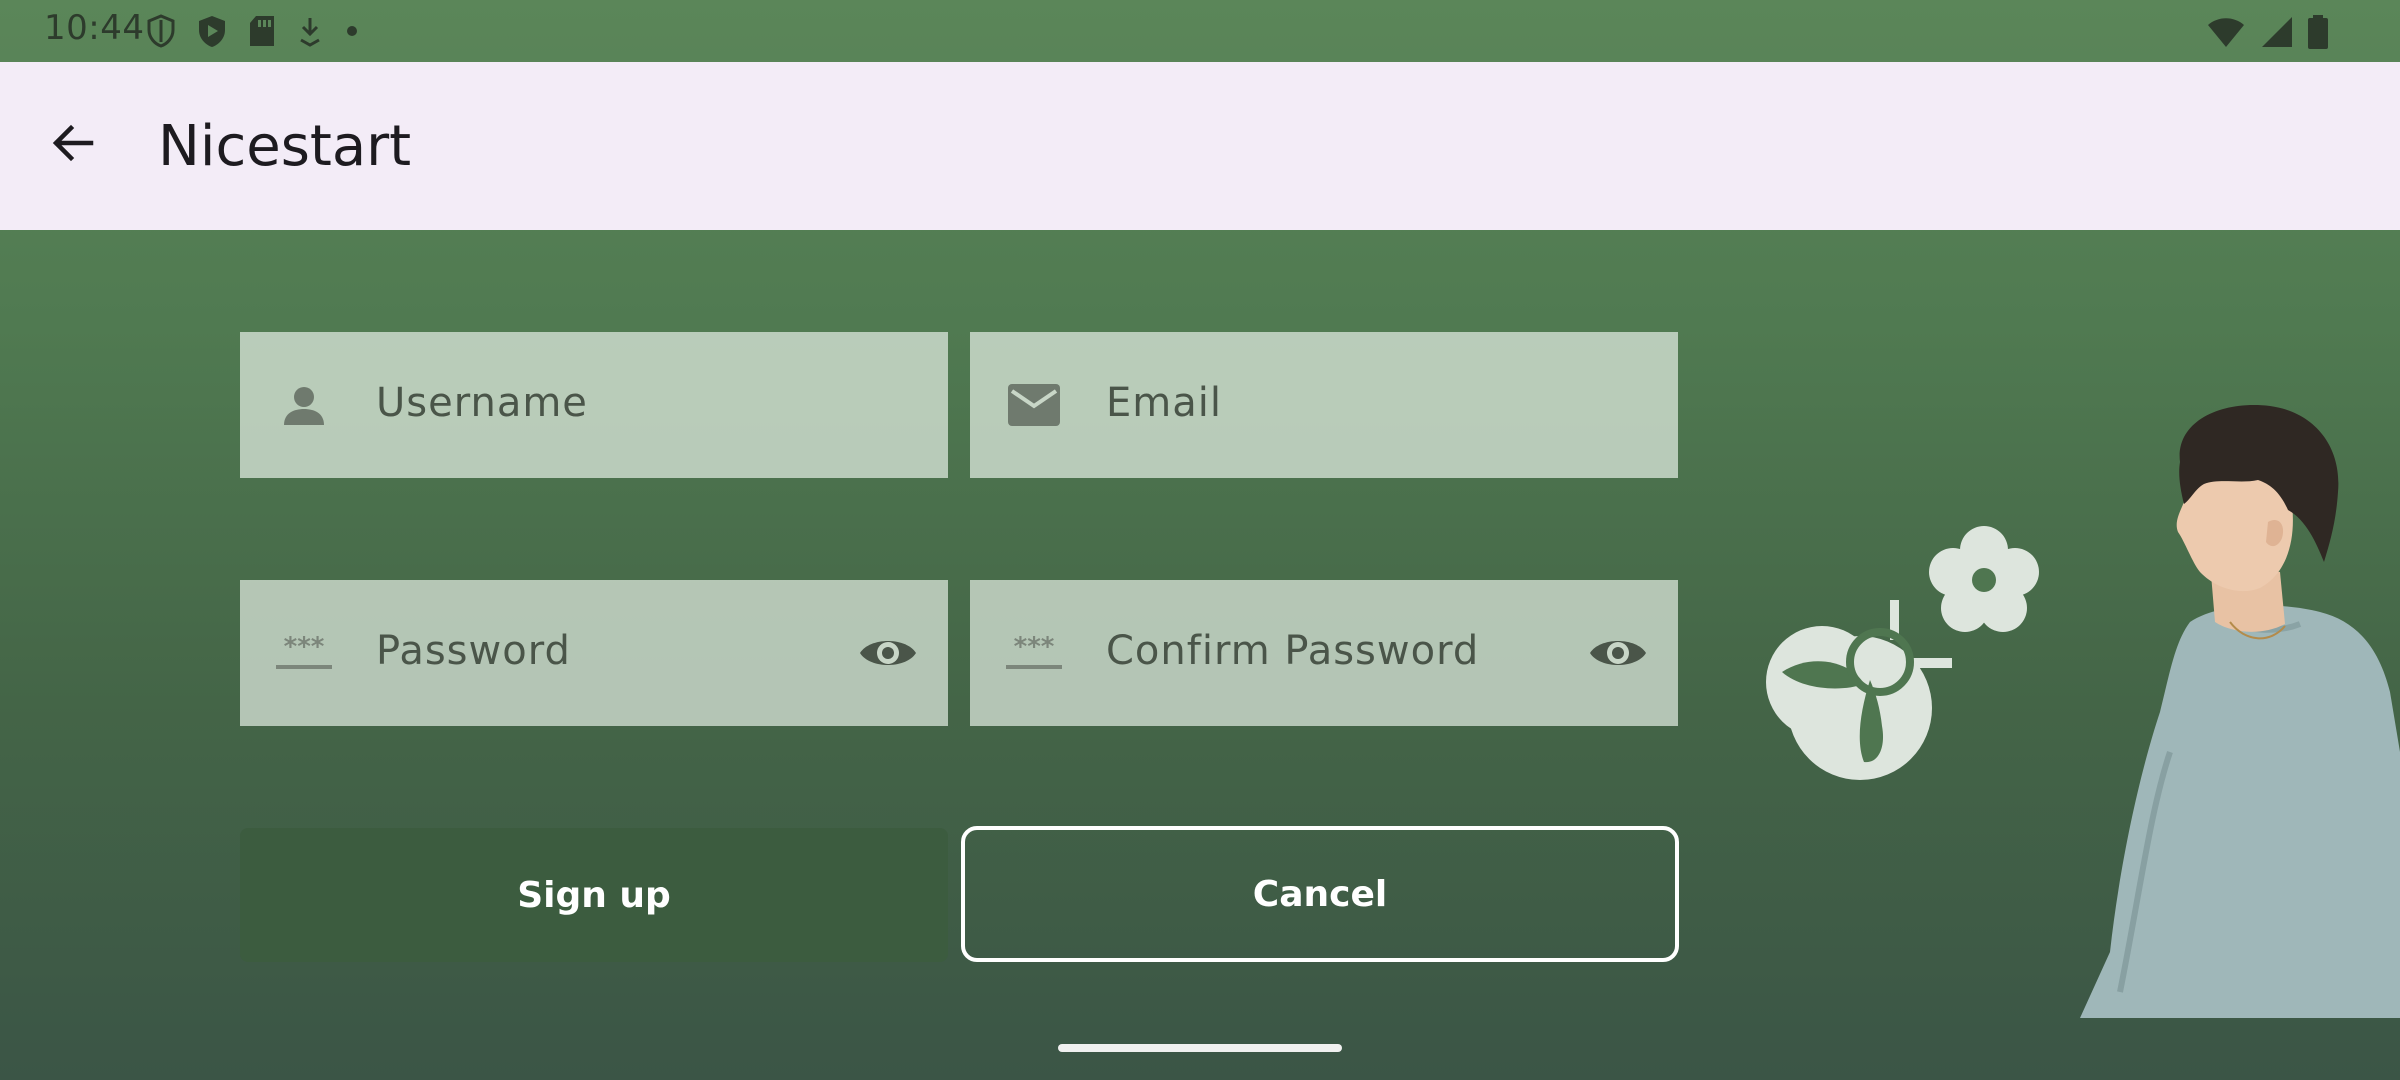 Image resolution: width=2400 pixels, height=1080 pixels. I want to click on signup-button: Sign up, so click(594, 895).